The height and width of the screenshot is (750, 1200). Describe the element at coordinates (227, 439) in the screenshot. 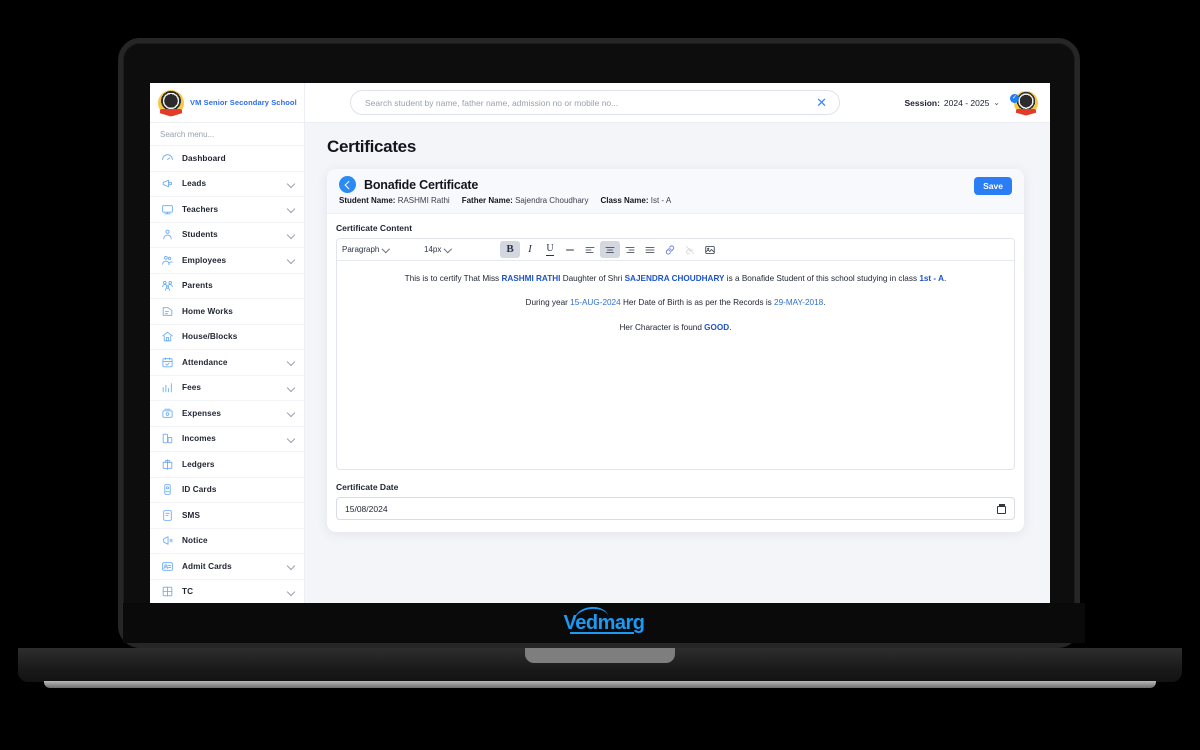

I see `sidebar-item-incomes: Incomes` at that location.